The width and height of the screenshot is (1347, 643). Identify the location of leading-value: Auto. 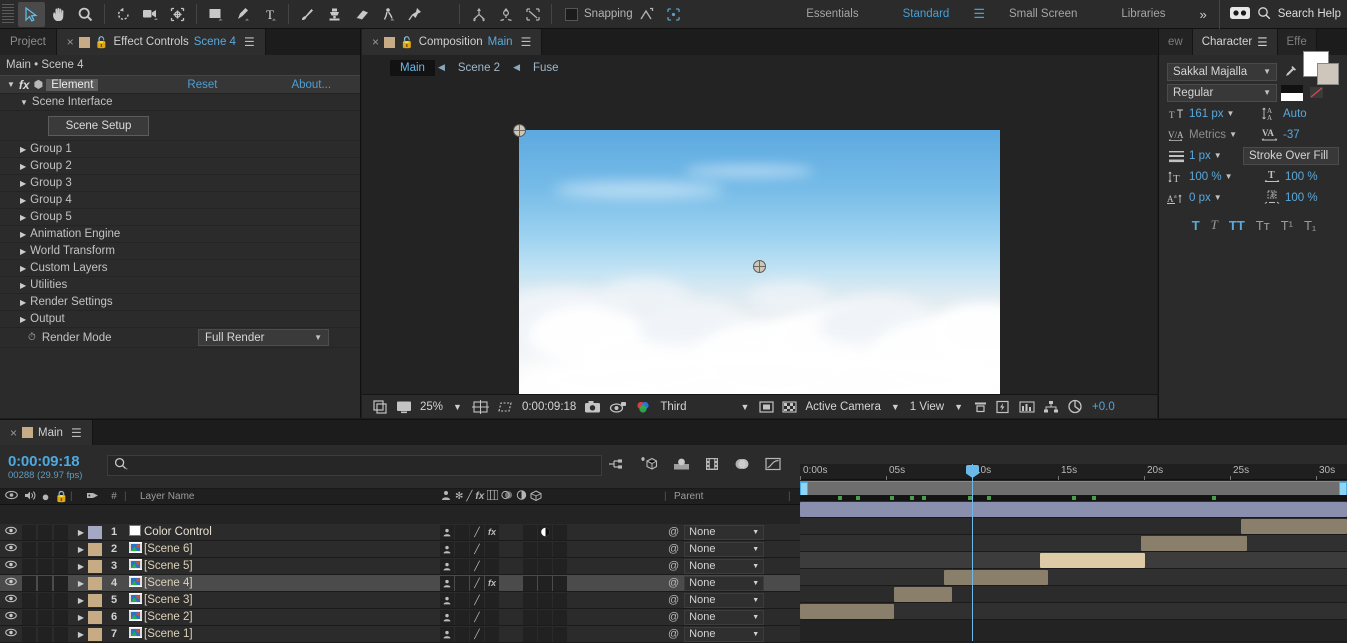
(1295, 114).